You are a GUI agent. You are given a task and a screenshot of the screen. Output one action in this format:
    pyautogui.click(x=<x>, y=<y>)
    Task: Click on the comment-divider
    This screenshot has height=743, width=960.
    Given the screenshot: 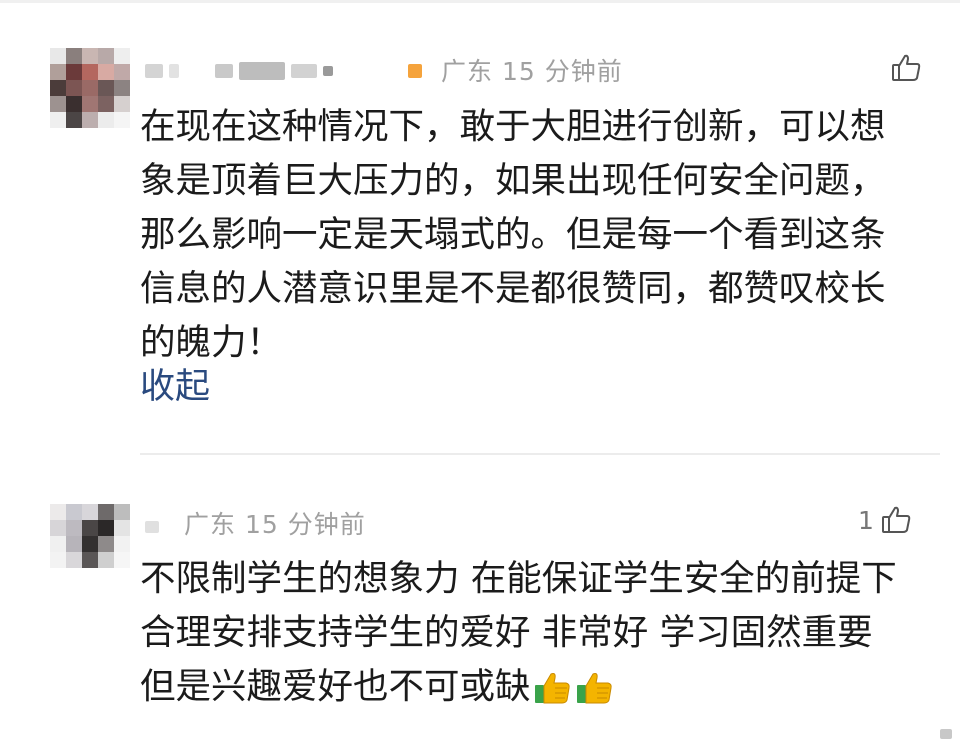 What is the action you would take?
    pyautogui.click(x=540, y=454)
    